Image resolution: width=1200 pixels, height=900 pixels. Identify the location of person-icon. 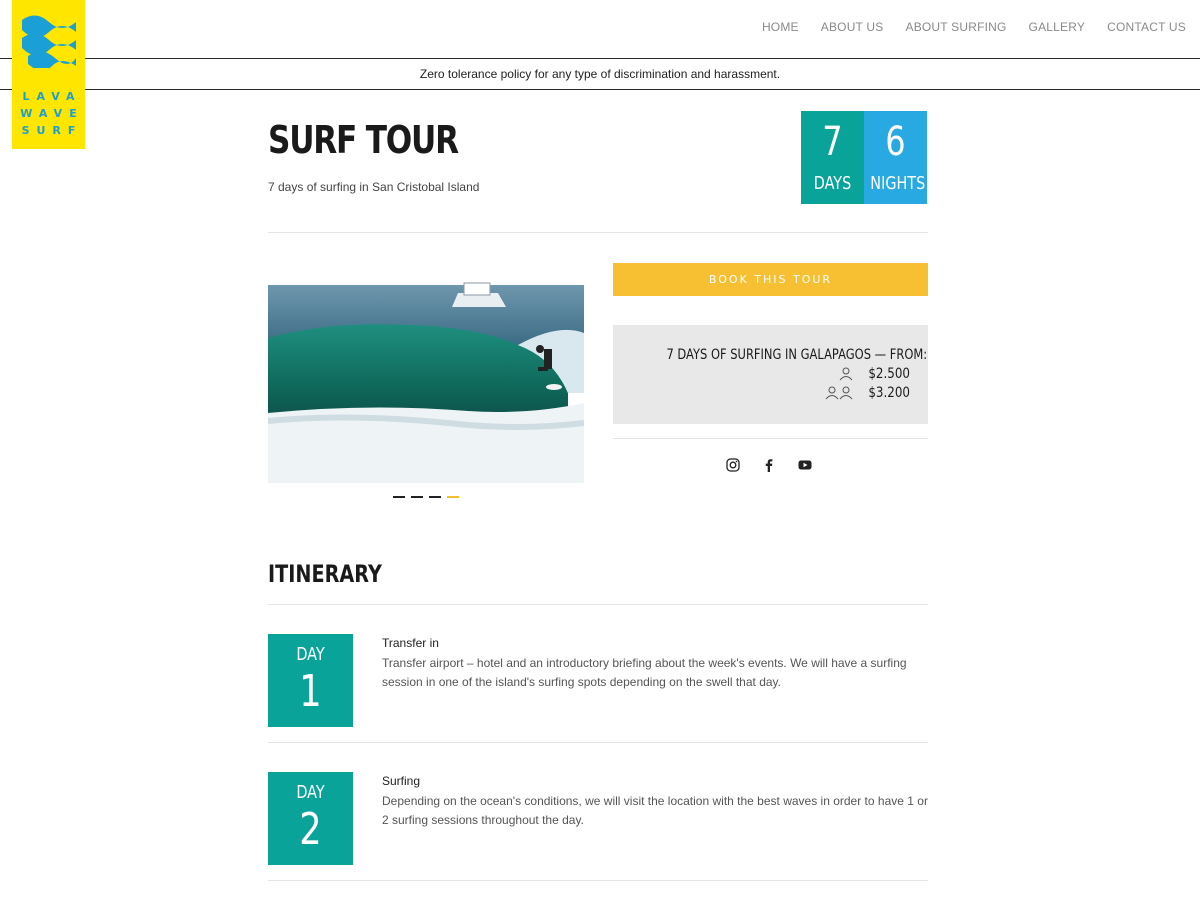
(846, 374).